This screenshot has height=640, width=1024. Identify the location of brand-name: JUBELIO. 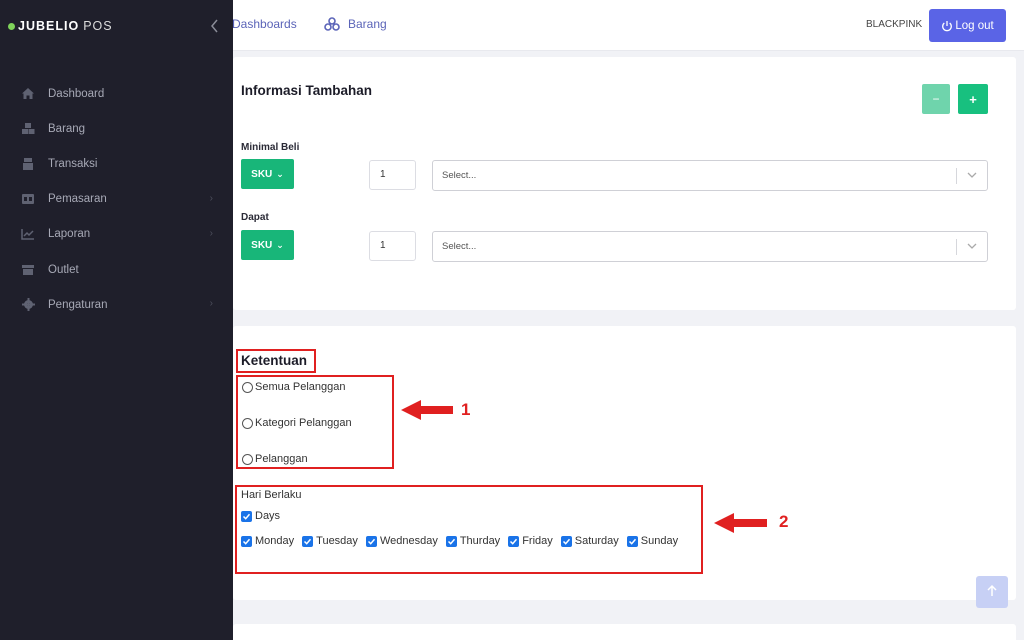
(49, 26).